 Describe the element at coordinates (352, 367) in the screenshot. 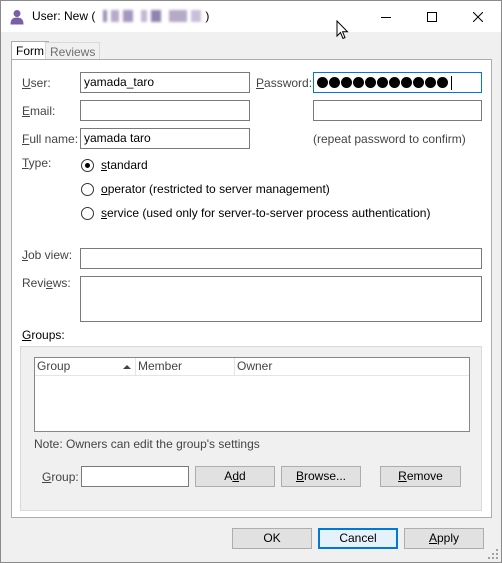

I see `column-header-owner: Owner` at that location.